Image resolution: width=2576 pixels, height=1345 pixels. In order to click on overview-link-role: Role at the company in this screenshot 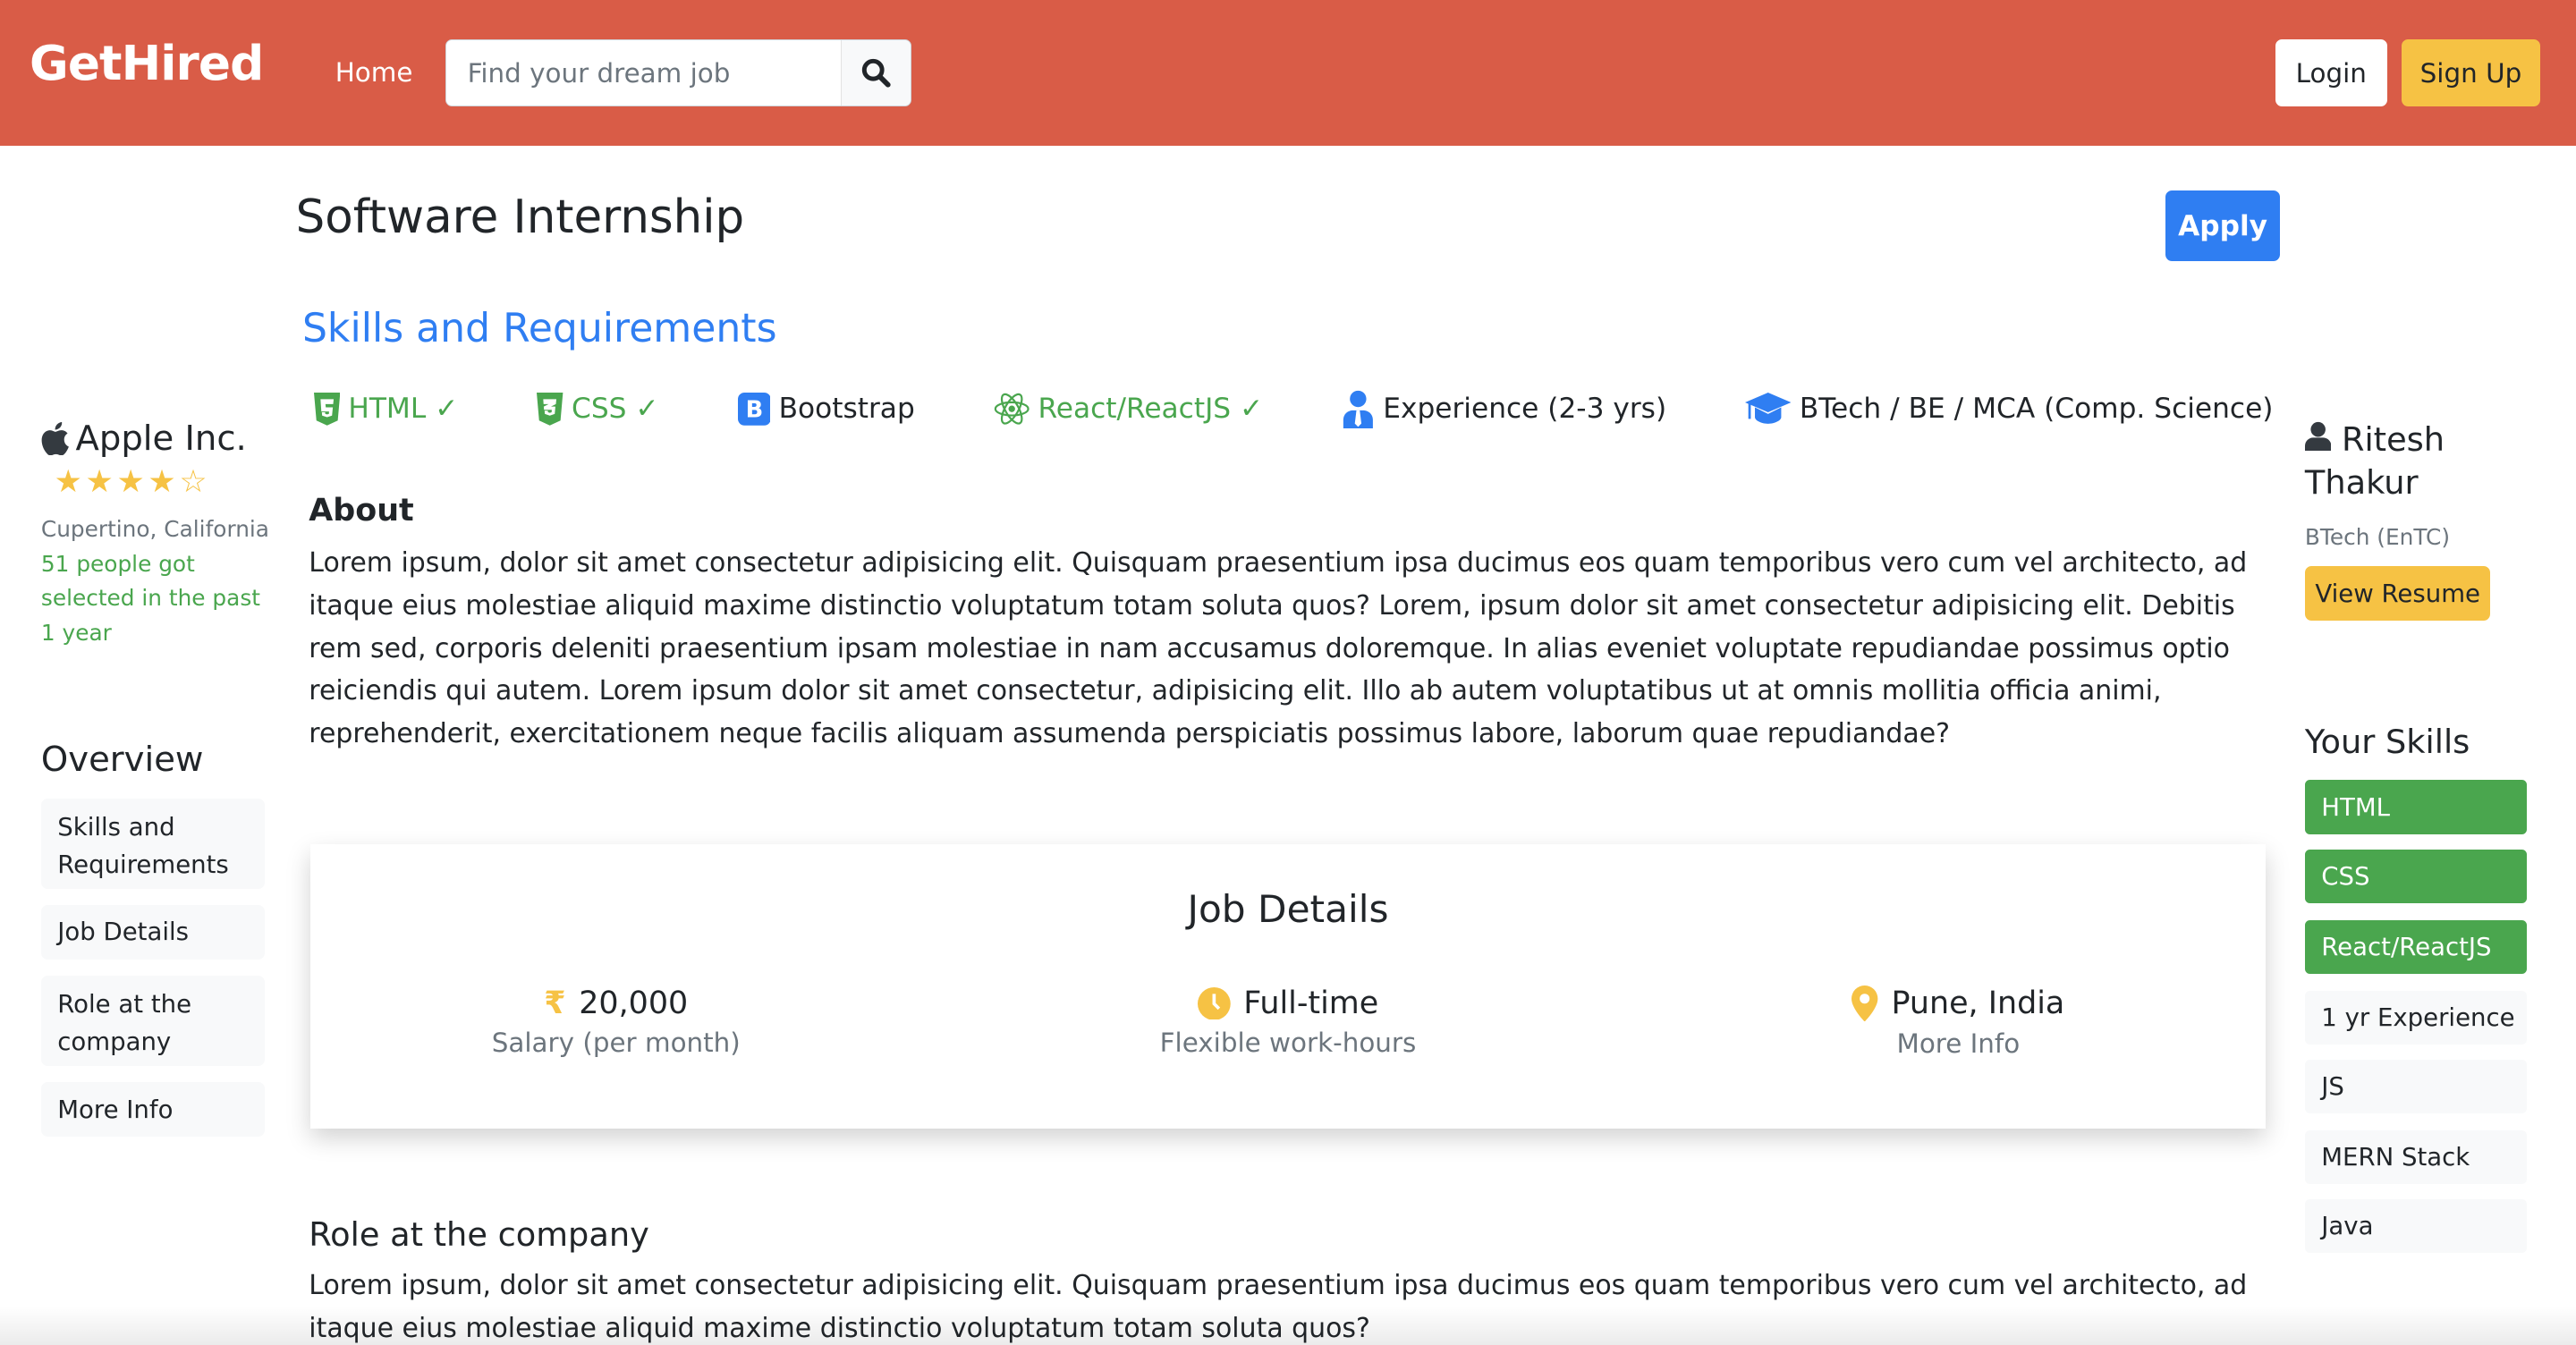, I will do `click(152, 1021)`.